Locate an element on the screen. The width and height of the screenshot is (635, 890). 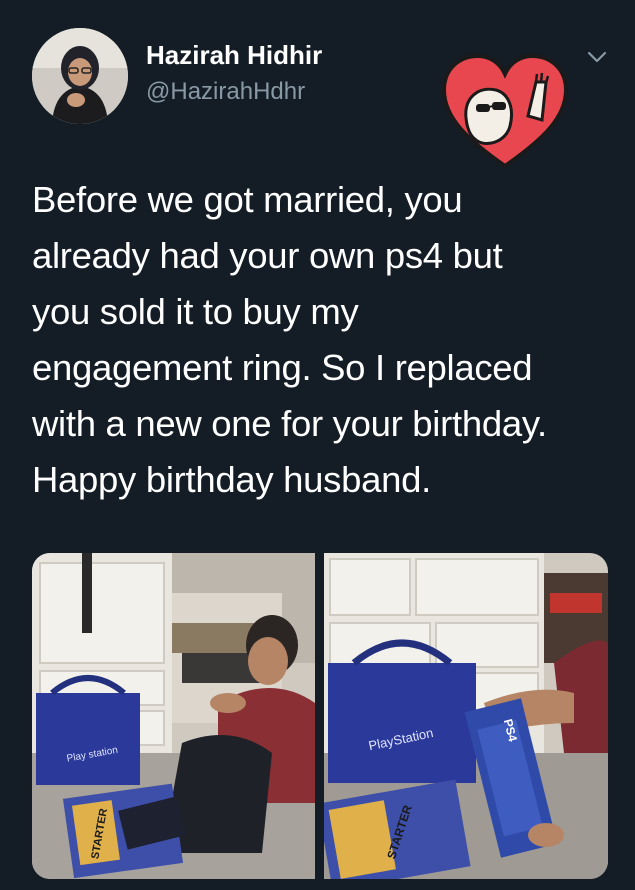
tweet-text-line: with a new one for your birthday. is located at coordinates (289, 423).